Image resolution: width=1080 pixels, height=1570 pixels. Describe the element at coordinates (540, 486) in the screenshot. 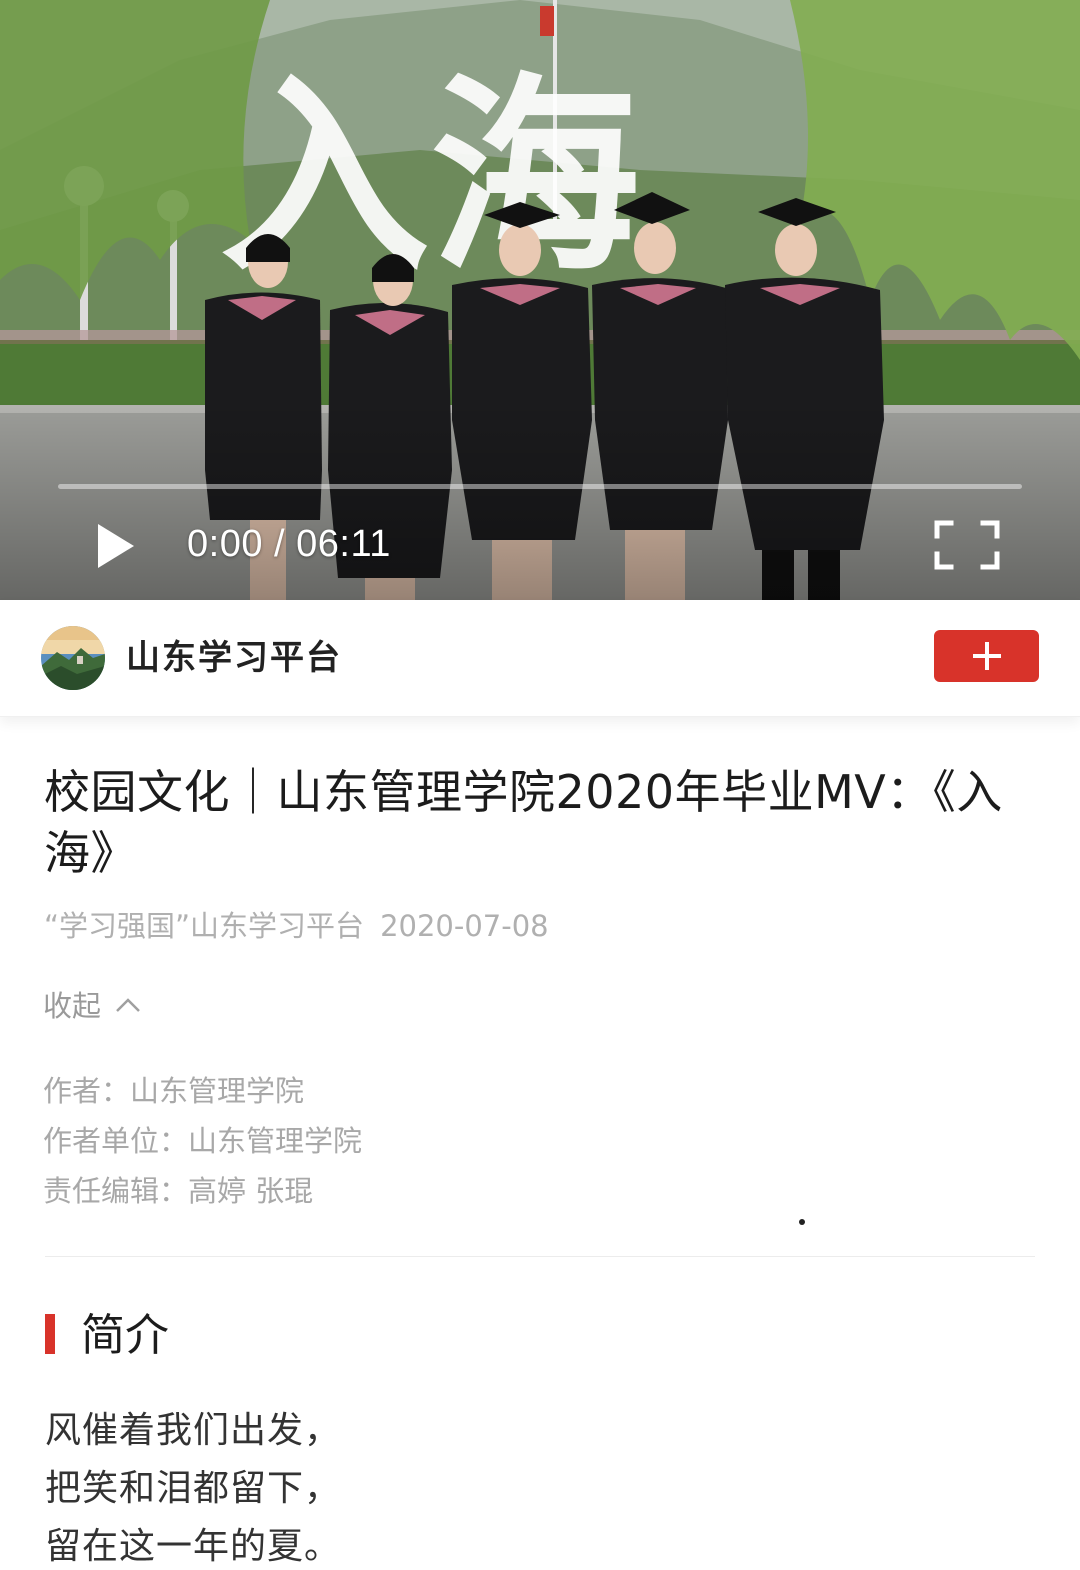

I see `video-progress-bar` at that location.